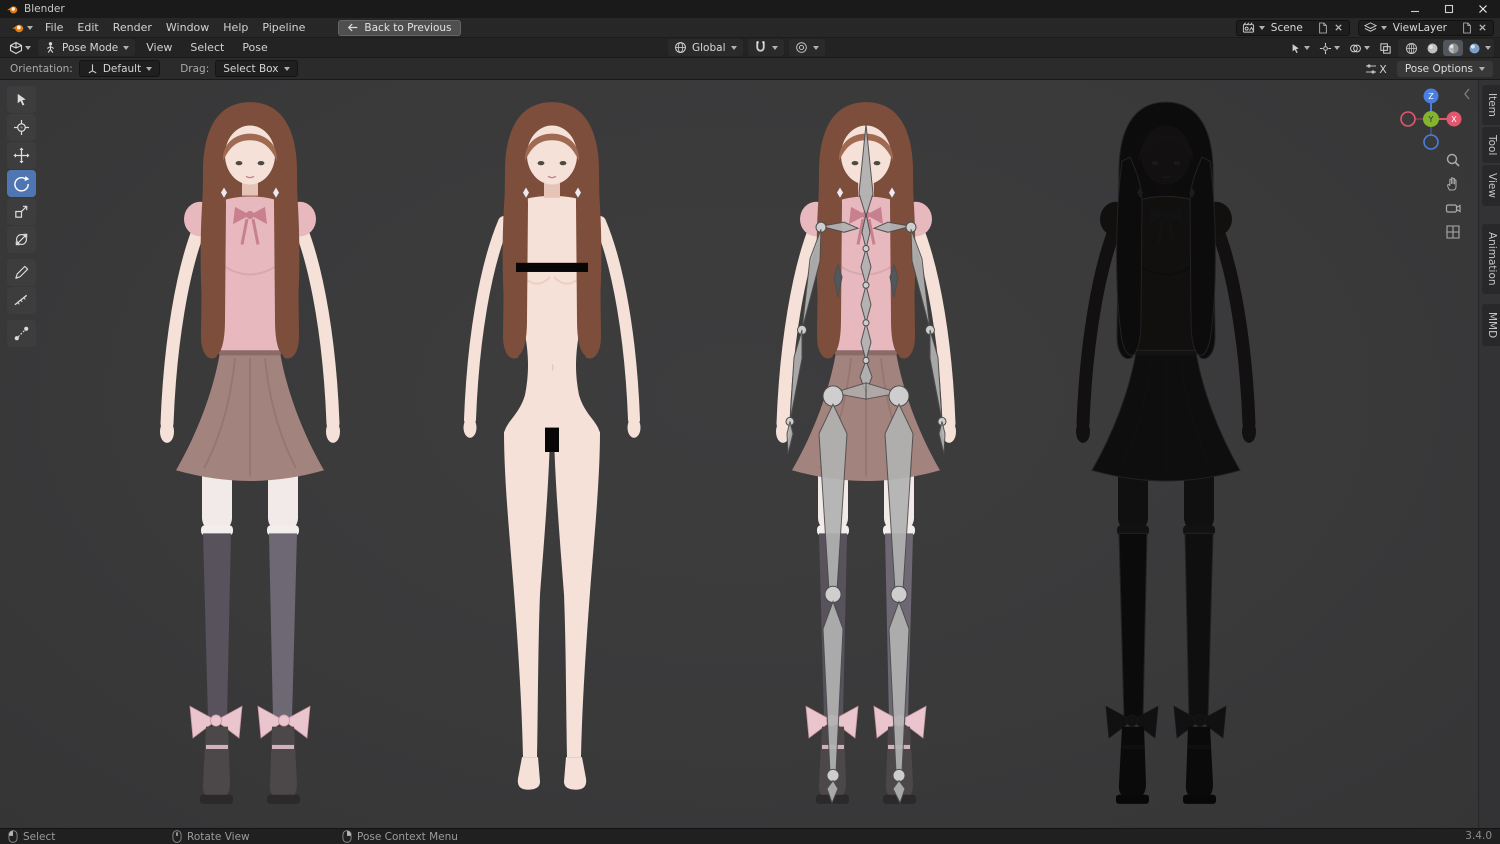 The width and height of the screenshot is (1500, 844). What do you see at coordinates (765, 47) in the screenshot?
I see `snap-toggle` at bounding box center [765, 47].